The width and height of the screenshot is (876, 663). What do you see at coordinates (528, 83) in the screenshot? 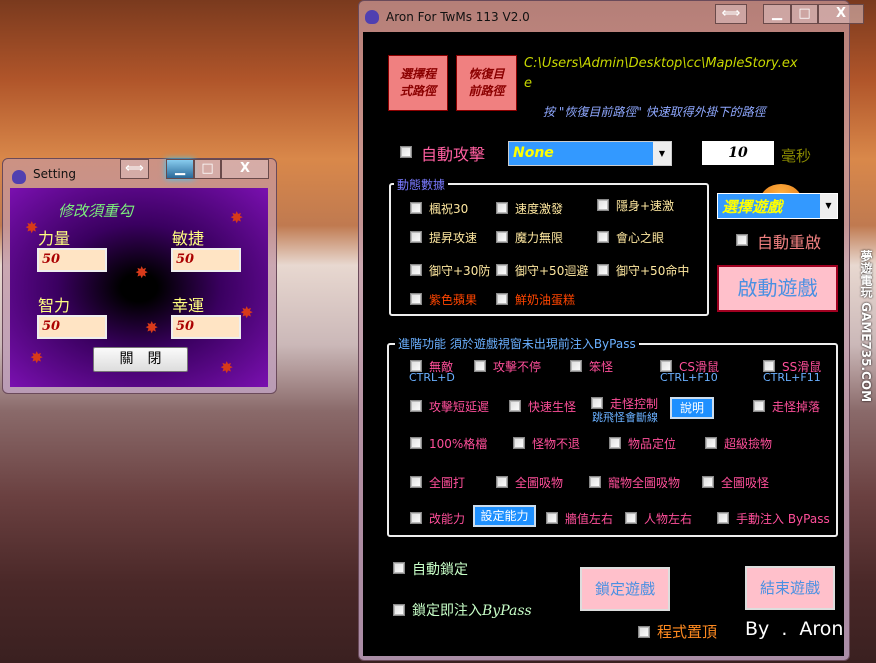
I see `path-line2: e` at bounding box center [528, 83].